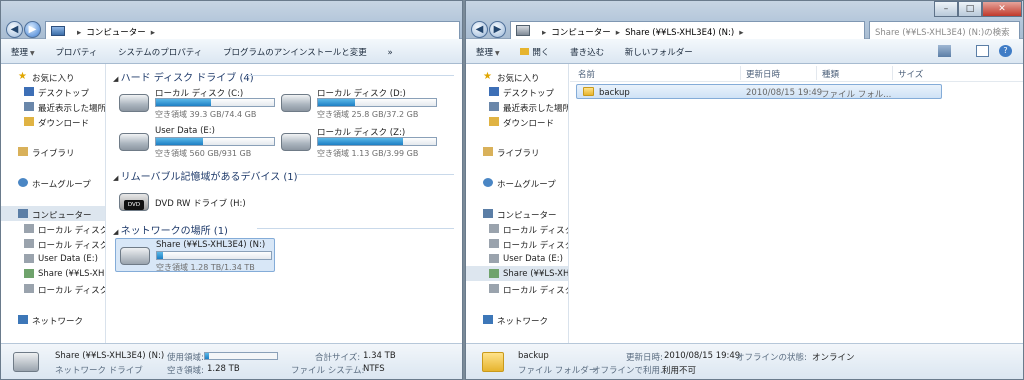 Image resolution: width=1024 pixels, height=380 pixels. Describe the element at coordinates (252, 30) in the screenshot. I see `address-bar: ▸ コンピューター ▸` at that location.